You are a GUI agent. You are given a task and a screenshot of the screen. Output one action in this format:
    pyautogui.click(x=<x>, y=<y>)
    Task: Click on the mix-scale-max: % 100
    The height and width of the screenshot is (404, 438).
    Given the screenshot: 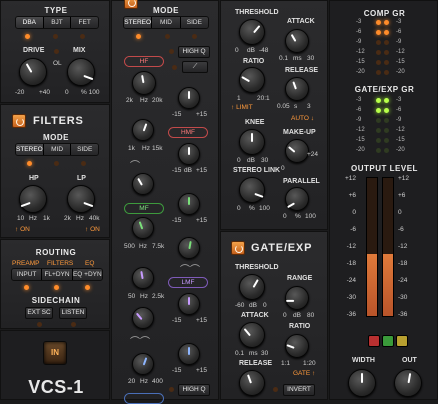 What is the action you would take?
    pyautogui.click(x=90, y=92)
    